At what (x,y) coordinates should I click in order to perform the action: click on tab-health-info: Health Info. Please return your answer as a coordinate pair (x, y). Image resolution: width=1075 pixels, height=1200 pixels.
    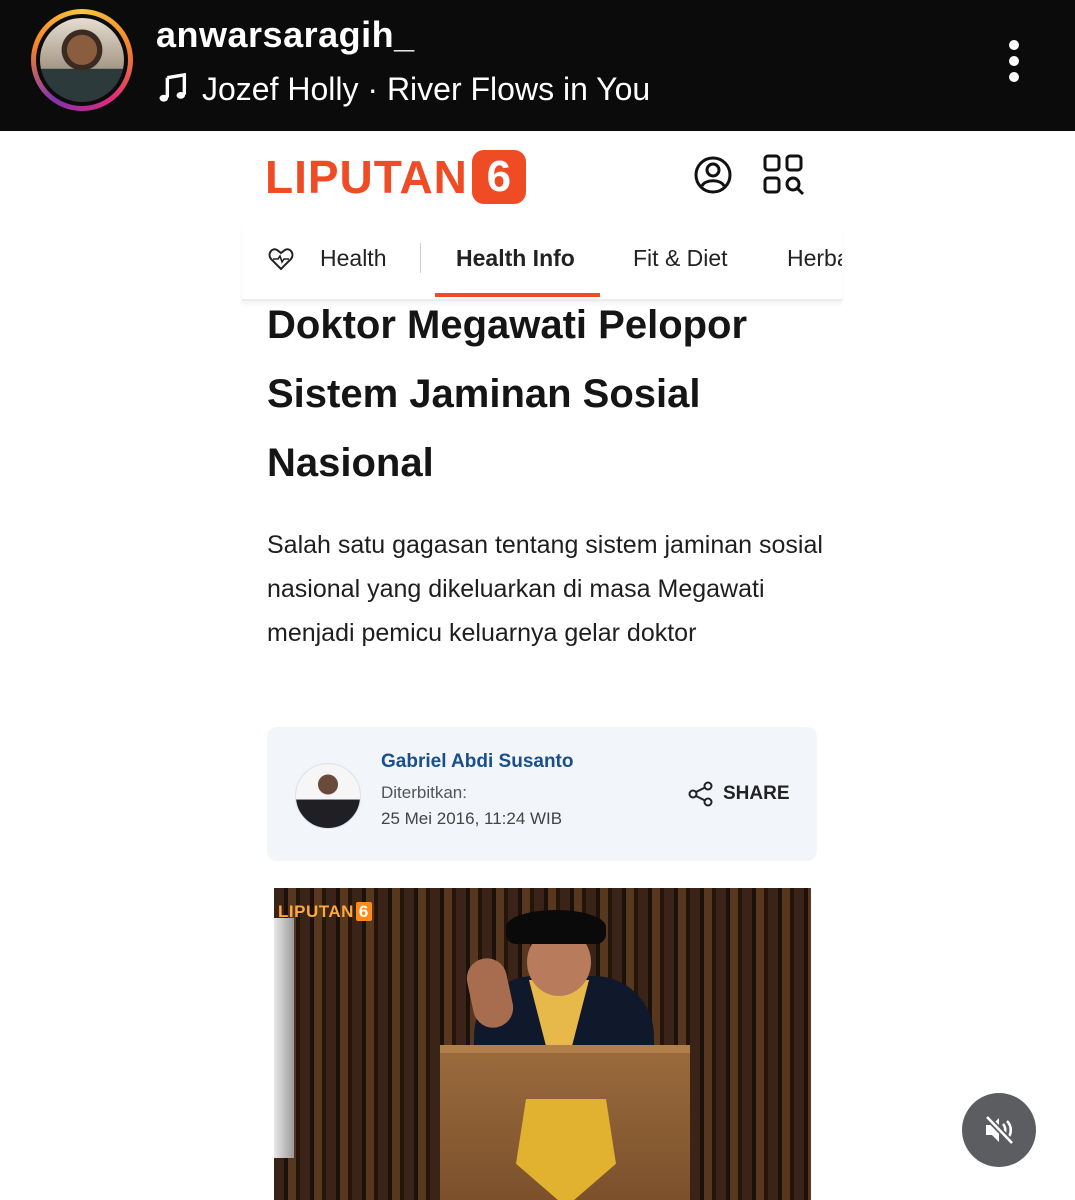
    Looking at the image, I should click on (515, 262).